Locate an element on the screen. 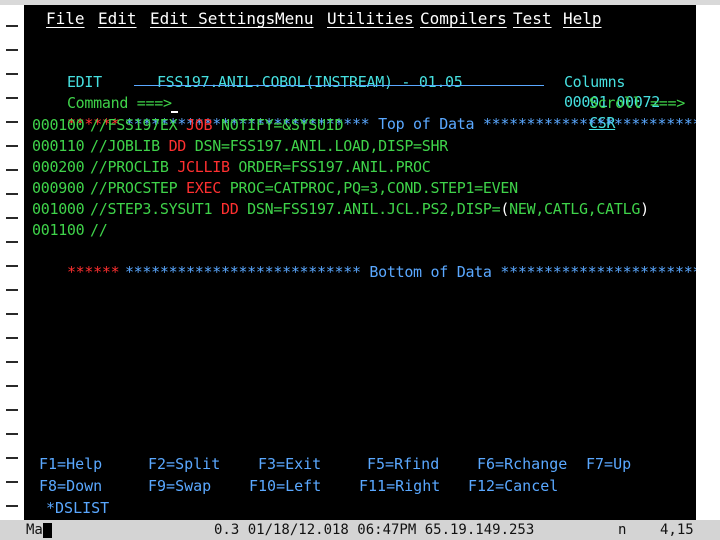 Image resolution: width=720 pixels, height=540 pixels. status-info: 0.3 01/18/12.018 06:47PM 65.19.149.253 is located at coordinates (374, 530).